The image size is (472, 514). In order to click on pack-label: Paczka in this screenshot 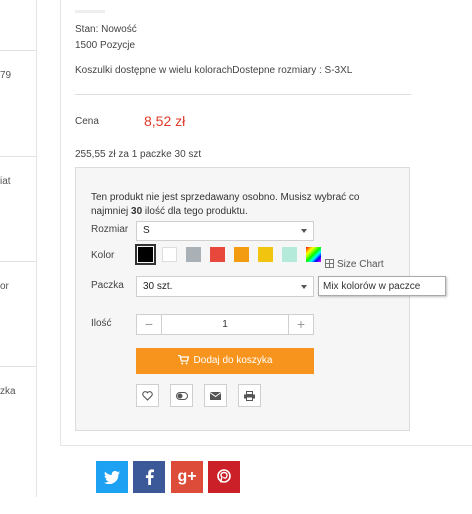, I will do `click(107, 285)`.